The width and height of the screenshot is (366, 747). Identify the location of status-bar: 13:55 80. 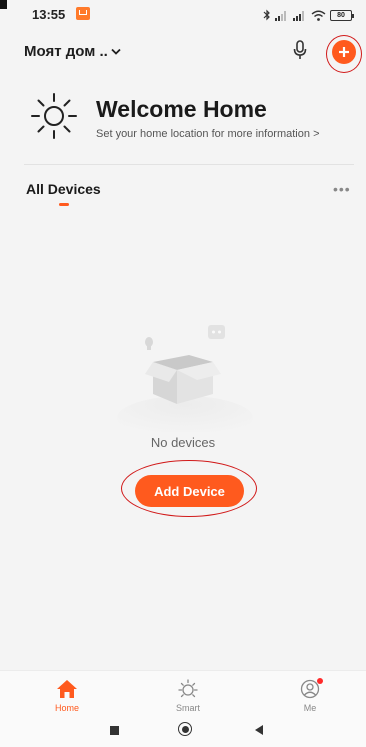
(183, 16).